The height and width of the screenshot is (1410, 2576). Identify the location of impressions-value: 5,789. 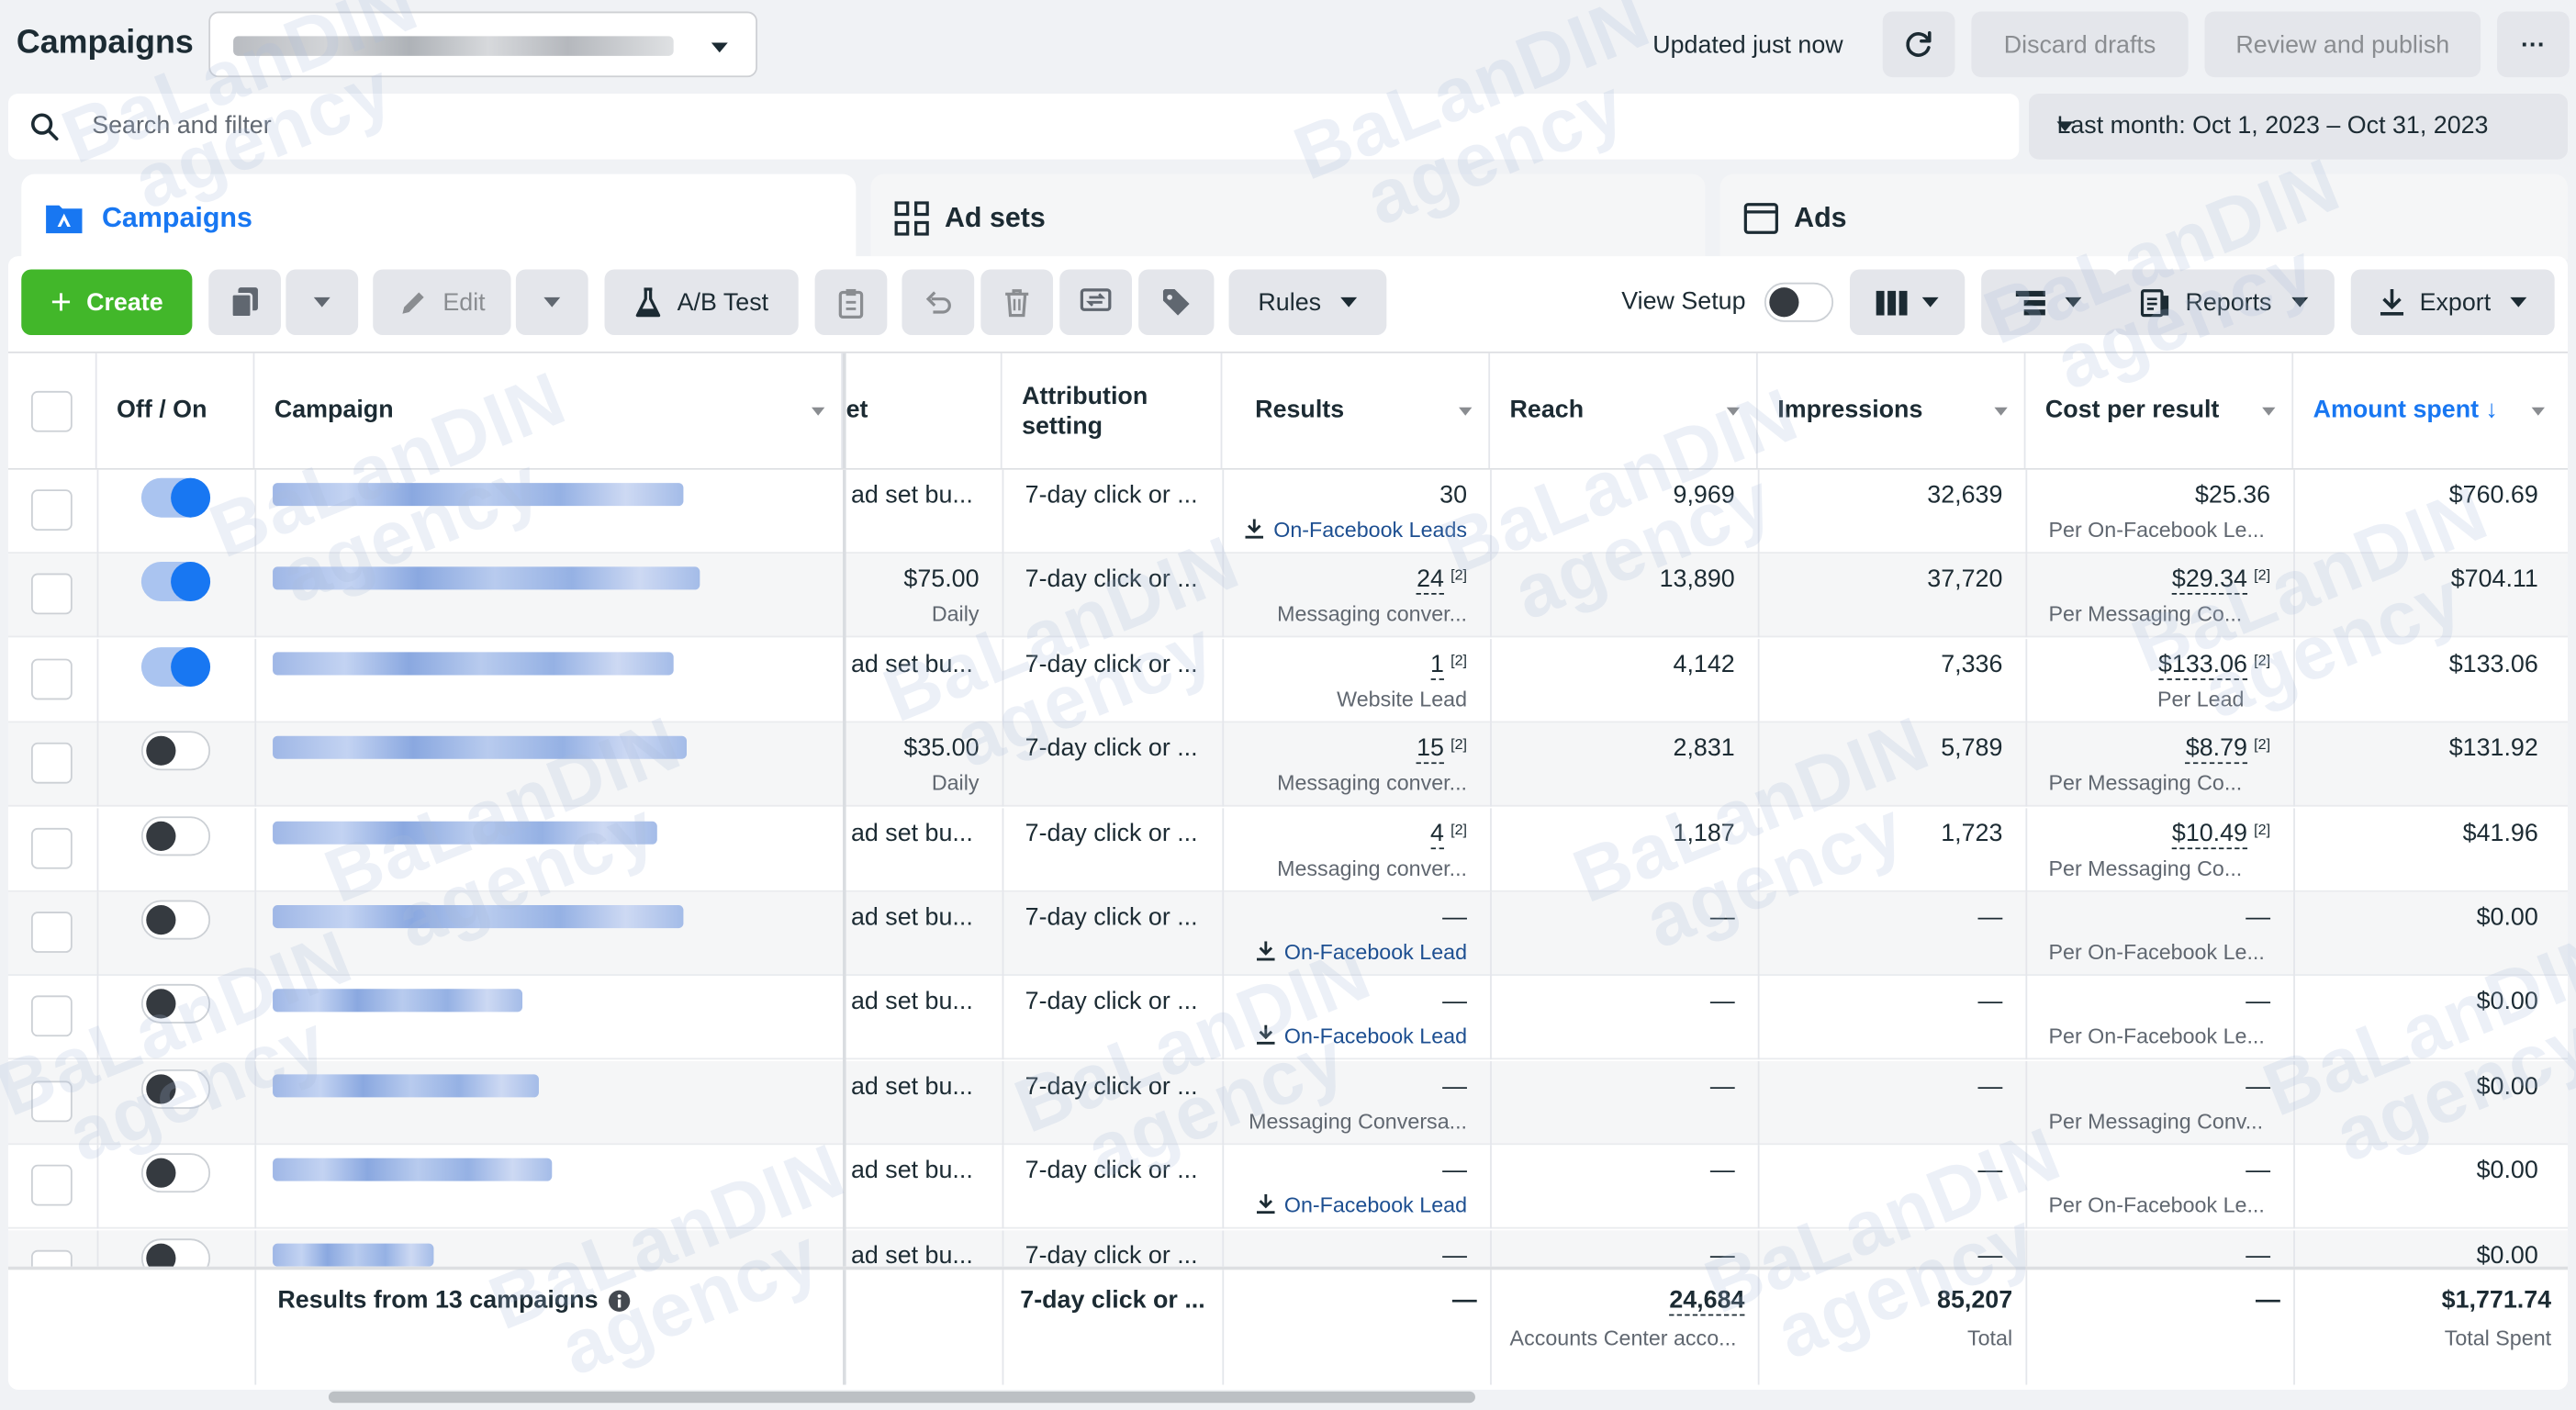
(1972, 748).